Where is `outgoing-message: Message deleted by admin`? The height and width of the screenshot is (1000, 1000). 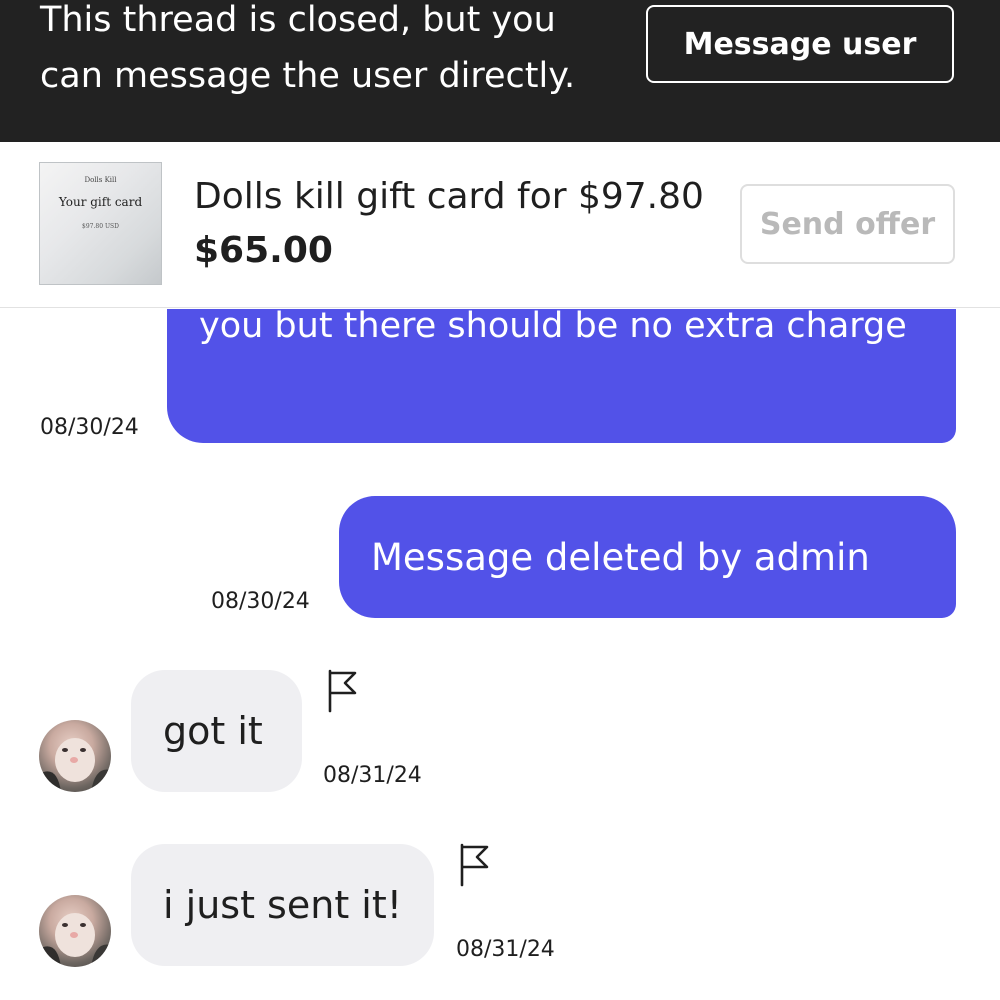
outgoing-message: Message deleted by admin is located at coordinates (647, 557).